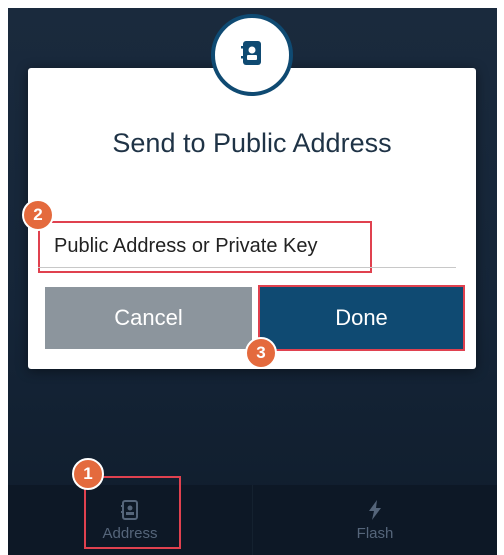 This screenshot has height=555, width=504. I want to click on cancel-button: Cancel, so click(148, 318).